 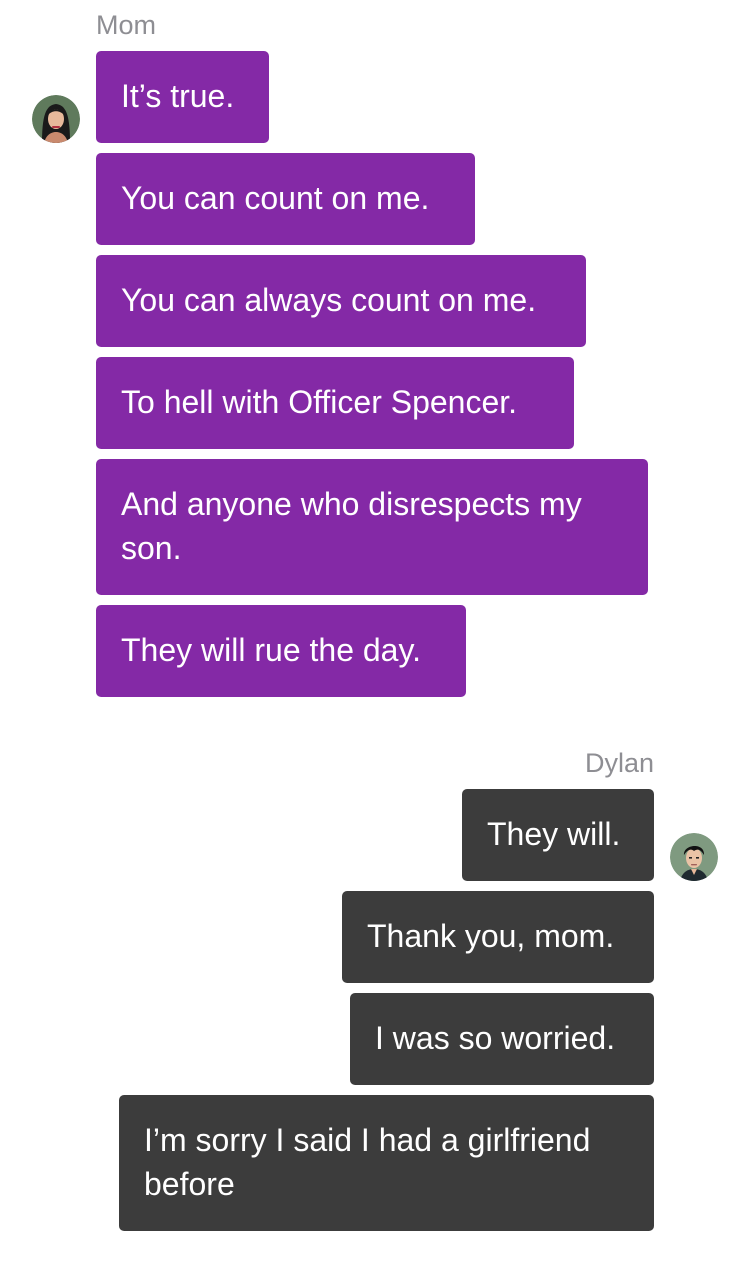 I want to click on mom-portrait-icon, so click(x=56, y=119).